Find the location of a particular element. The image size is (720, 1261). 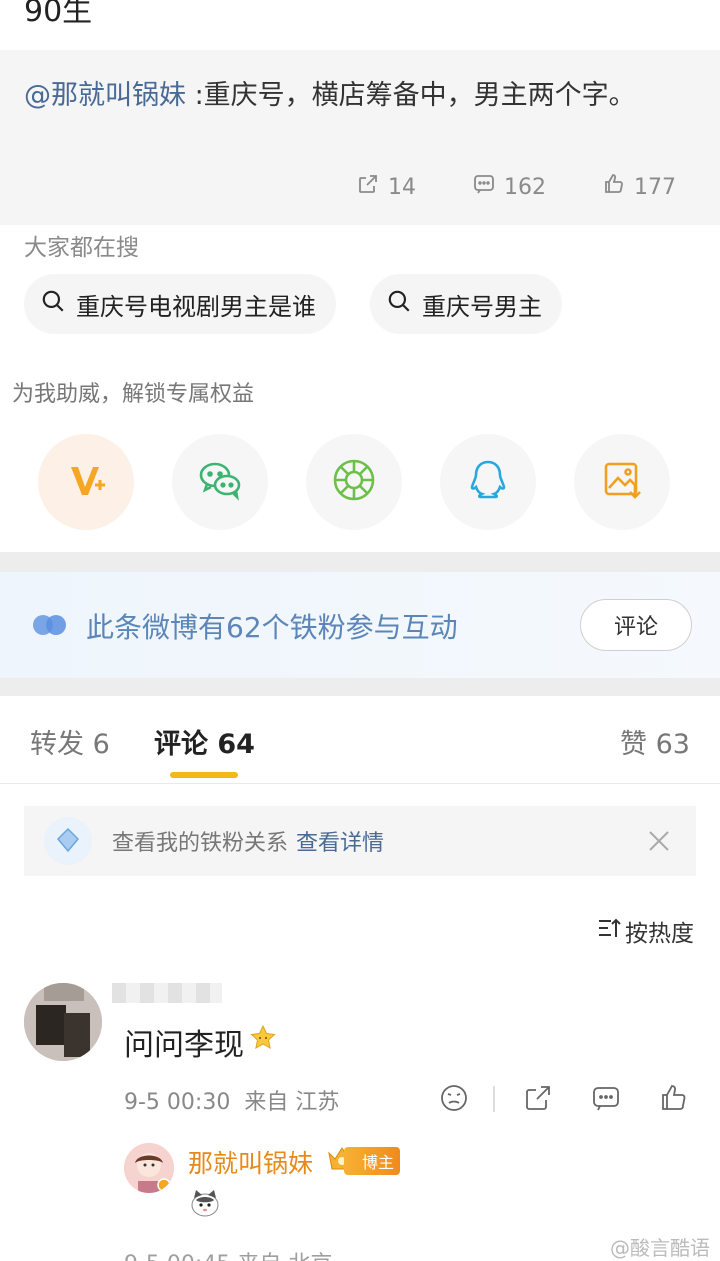

avatar is located at coordinates (63, 1022).